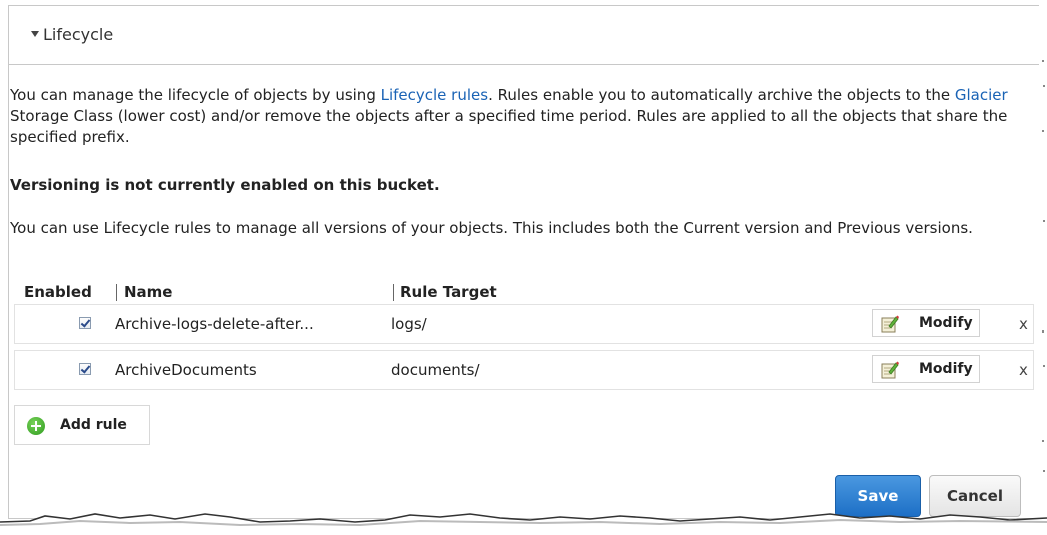  Describe the element at coordinates (524, 370) in the screenshot. I see `table-row: ArchiveDocuments documents/ Modify x` at that location.